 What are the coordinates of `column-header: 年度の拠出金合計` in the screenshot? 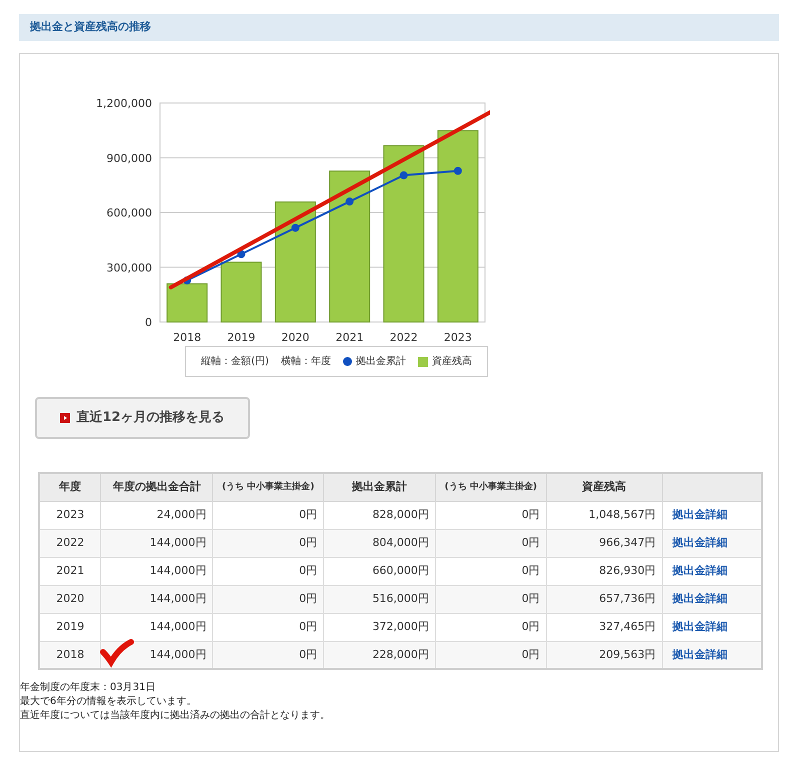 It's located at (156, 487).